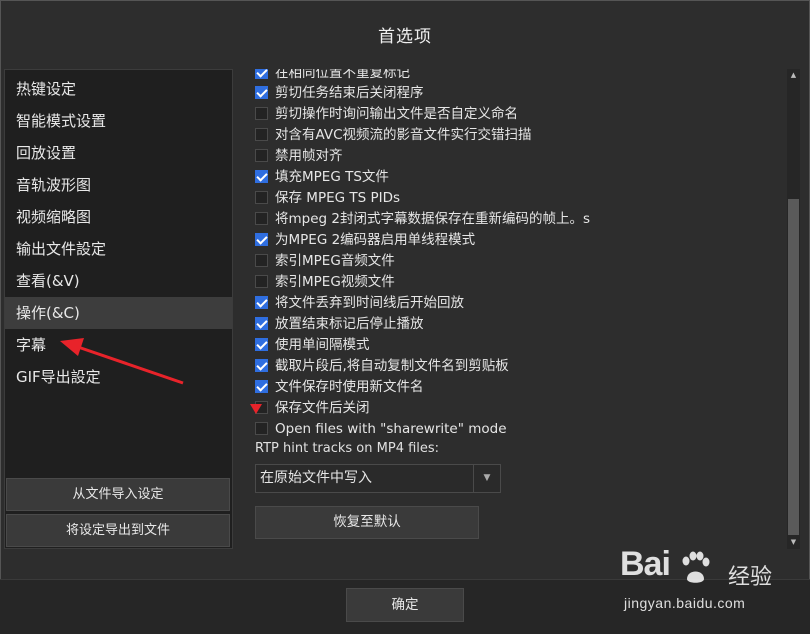 The image size is (810, 634). Describe the element at coordinates (708, 585) in the screenshot. I see `baidu-watermark: Bai 经验 jingyan.baidu.com` at that location.